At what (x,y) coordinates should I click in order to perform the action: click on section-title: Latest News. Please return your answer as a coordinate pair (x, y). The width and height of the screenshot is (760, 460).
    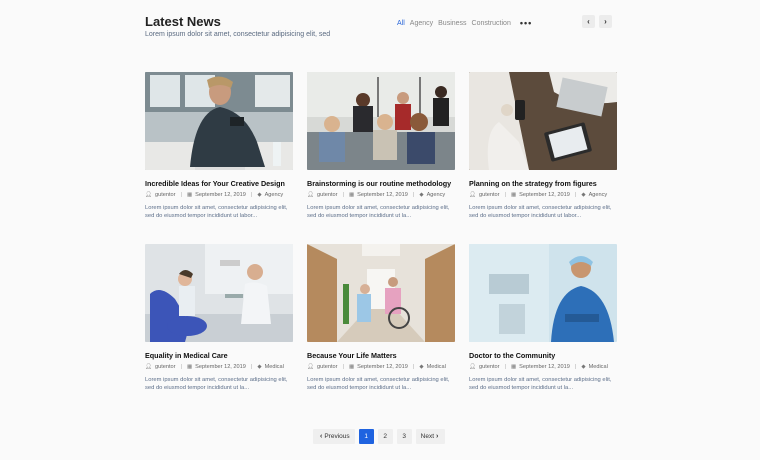
    Looking at the image, I should click on (183, 21).